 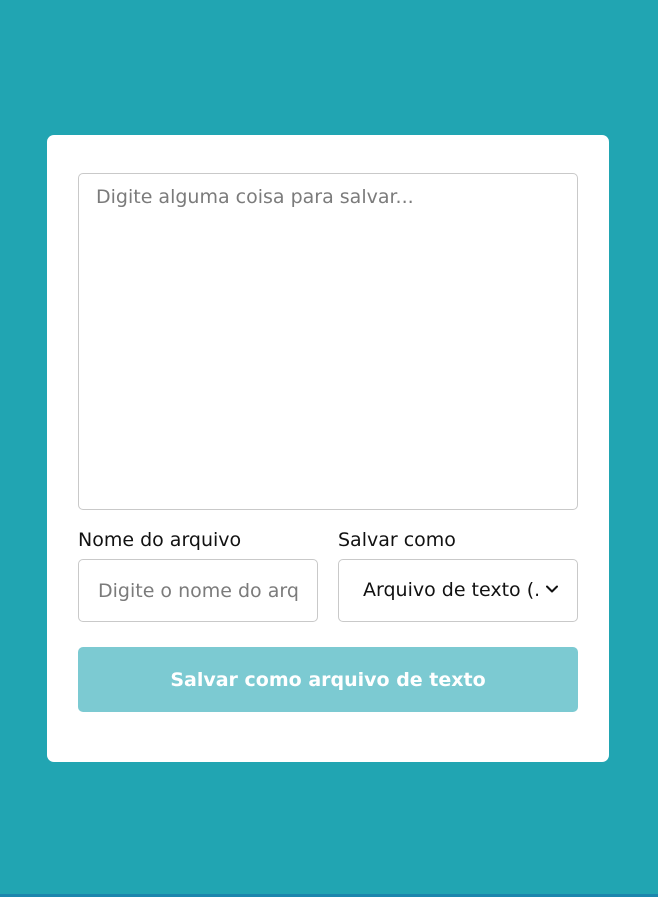 I want to click on save-as-label: Salvar como, so click(x=397, y=540).